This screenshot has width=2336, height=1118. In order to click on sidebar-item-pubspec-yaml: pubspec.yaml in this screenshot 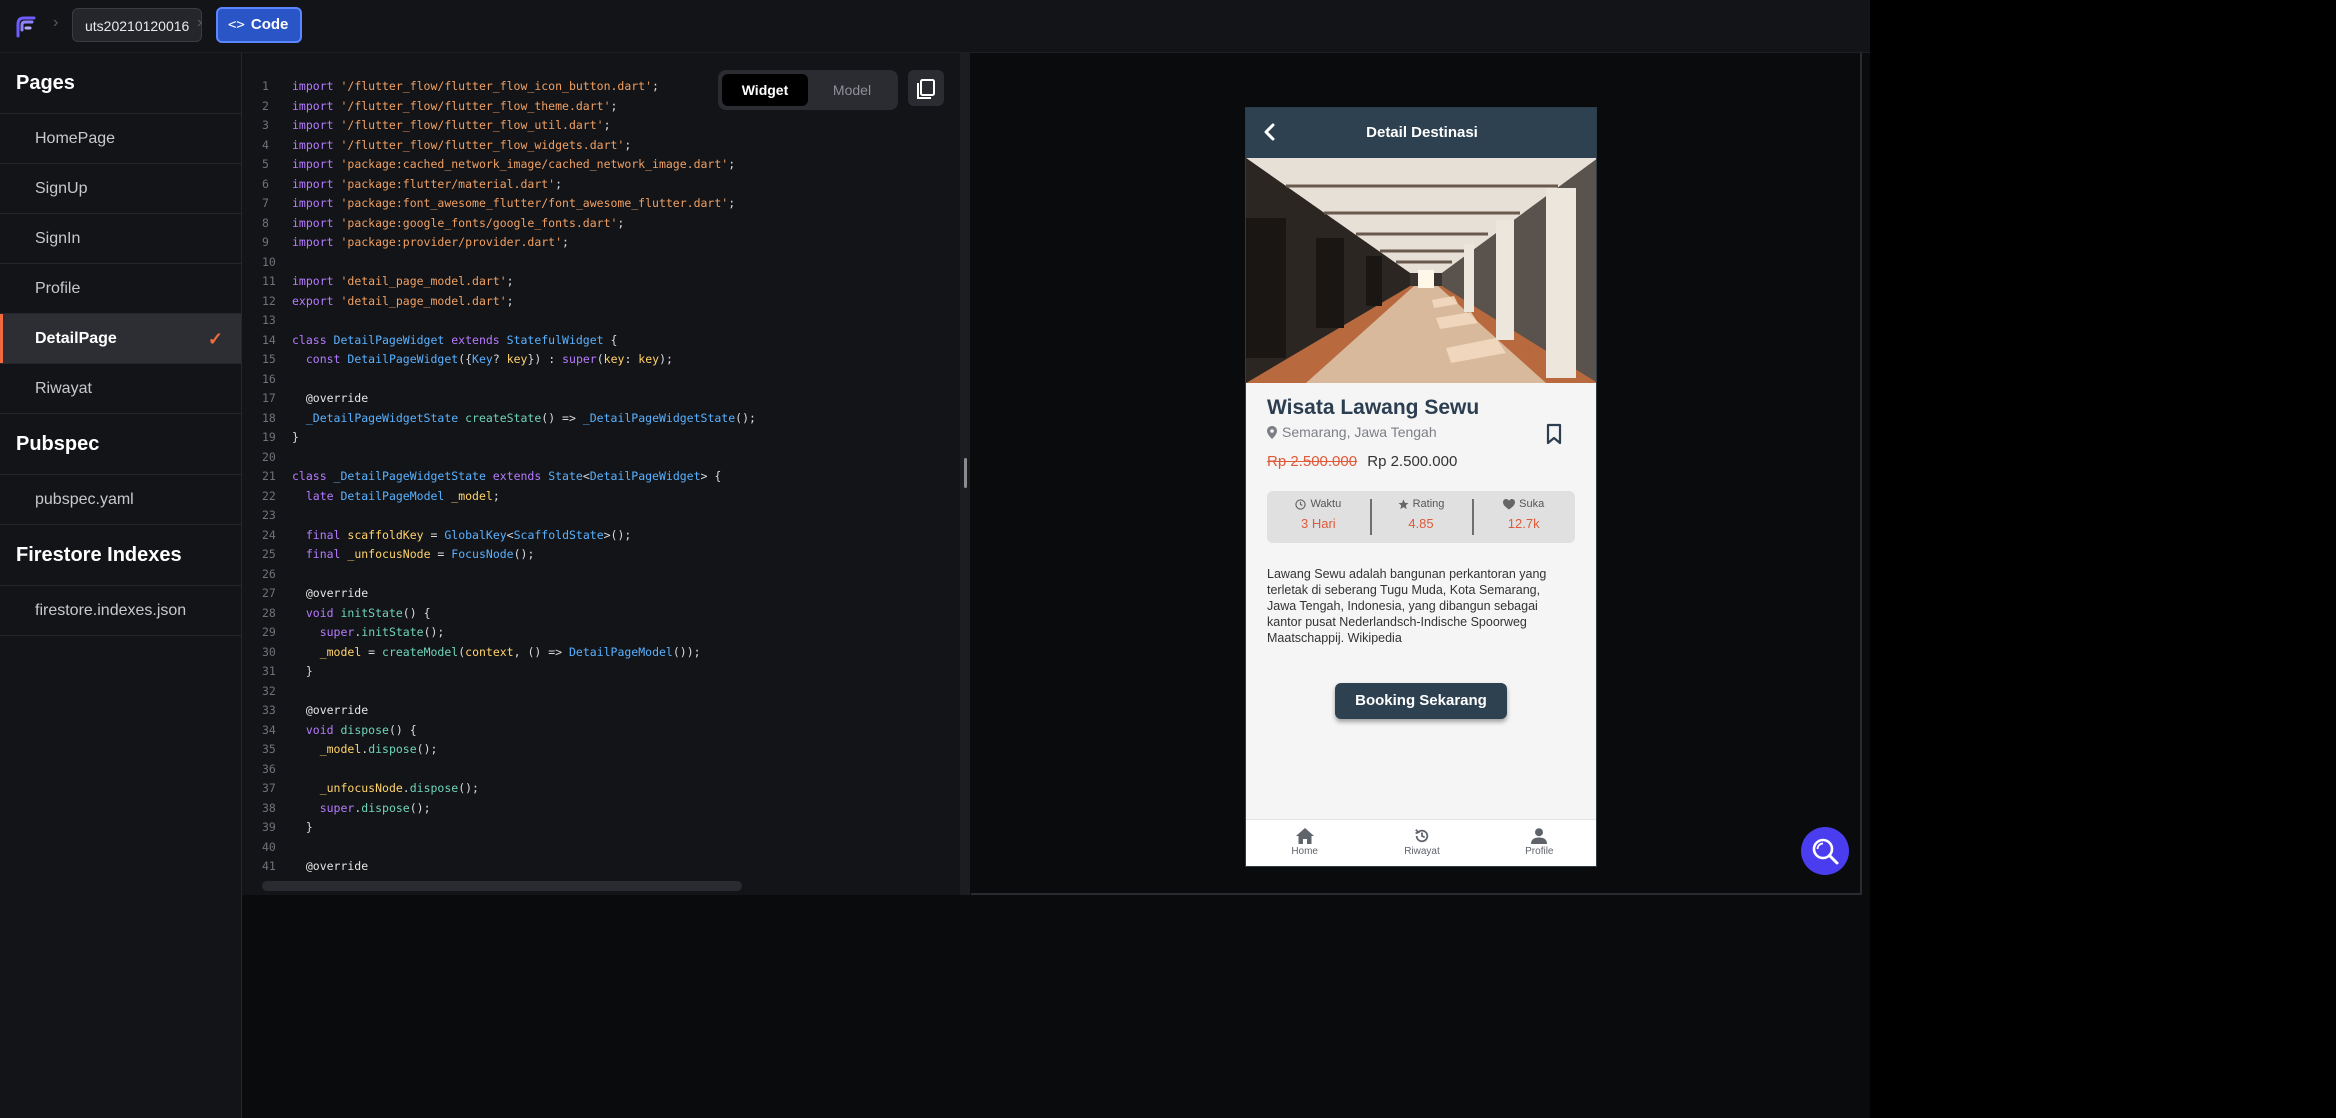, I will do `click(120, 500)`.